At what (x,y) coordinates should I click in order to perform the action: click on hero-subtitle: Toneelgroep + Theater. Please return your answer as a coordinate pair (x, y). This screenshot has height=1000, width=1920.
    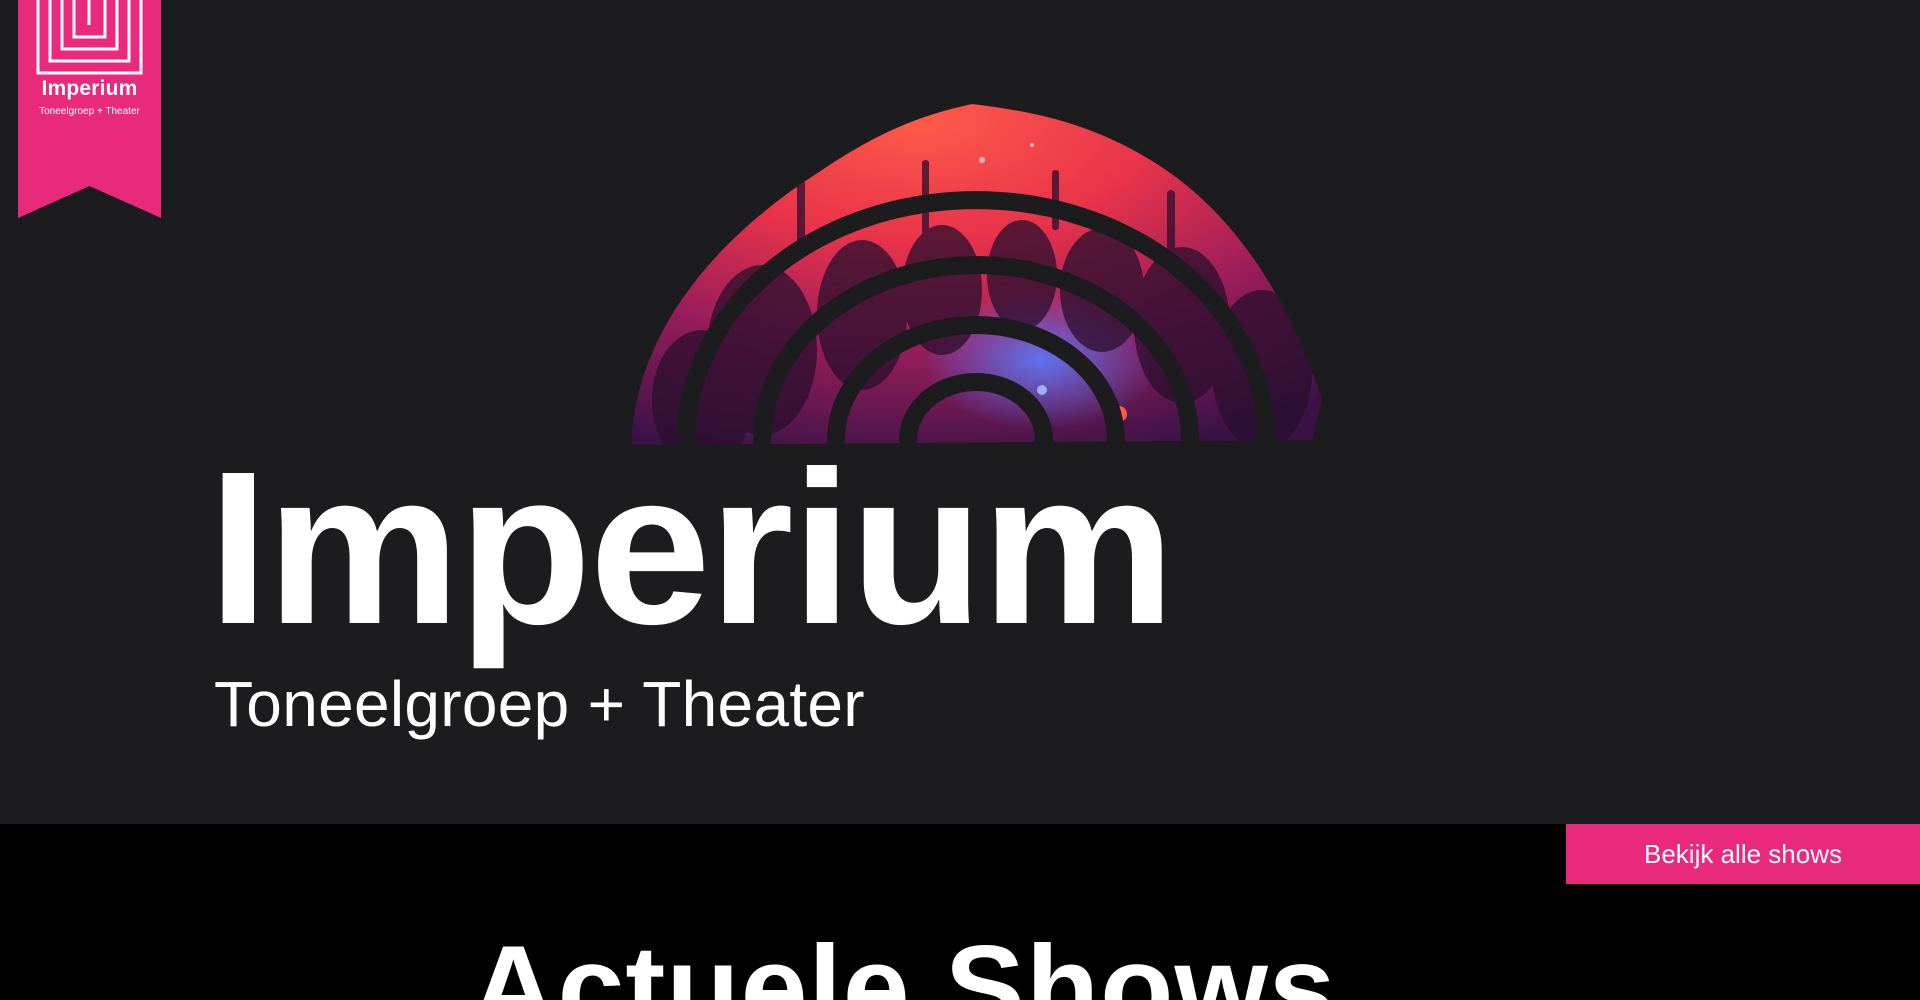
    Looking at the image, I should click on (539, 704).